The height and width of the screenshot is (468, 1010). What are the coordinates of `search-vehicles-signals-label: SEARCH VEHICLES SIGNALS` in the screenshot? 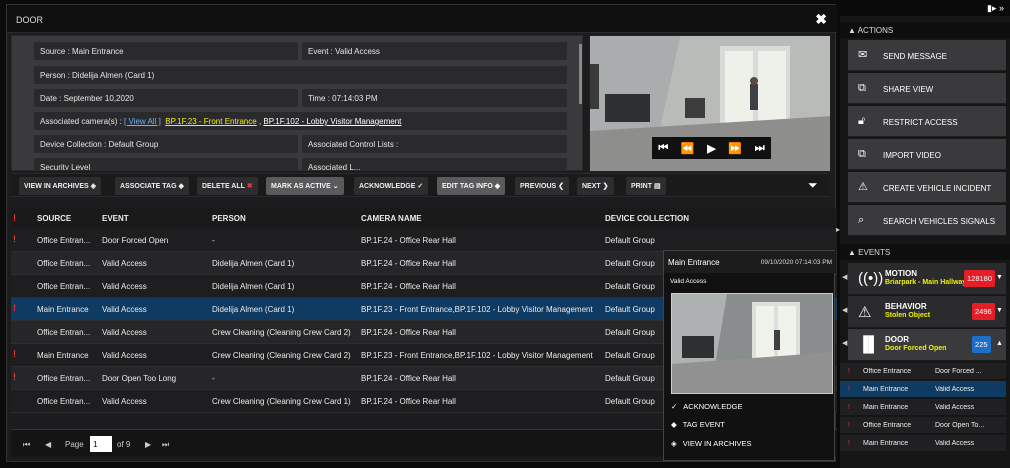 It's located at (939, 221).